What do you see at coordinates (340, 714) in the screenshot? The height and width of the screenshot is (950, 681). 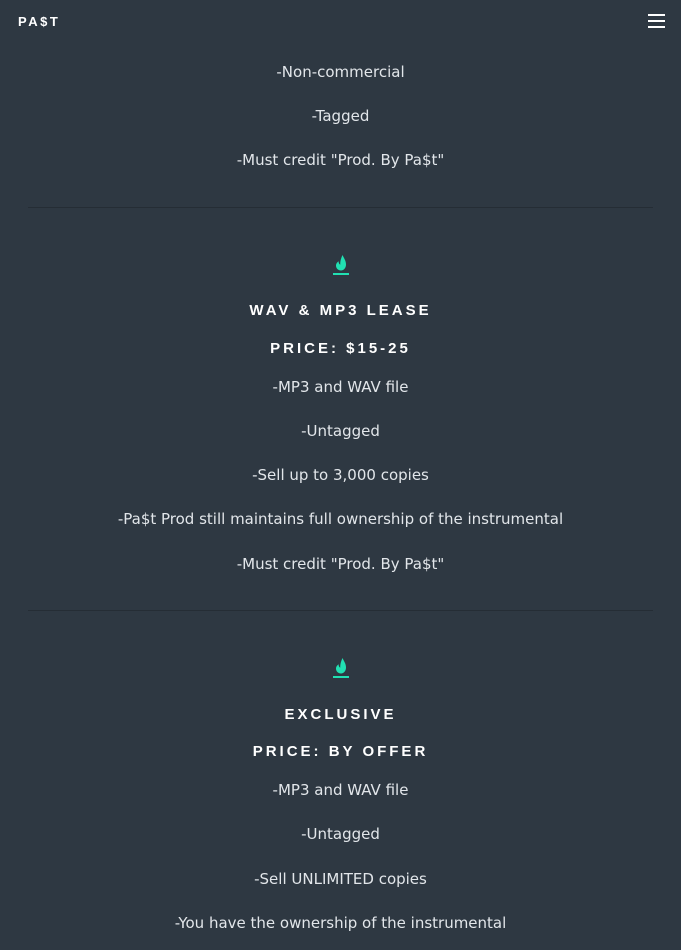 I see `tier-title: EXCLUSIVE` at bounding box center [340, 714].